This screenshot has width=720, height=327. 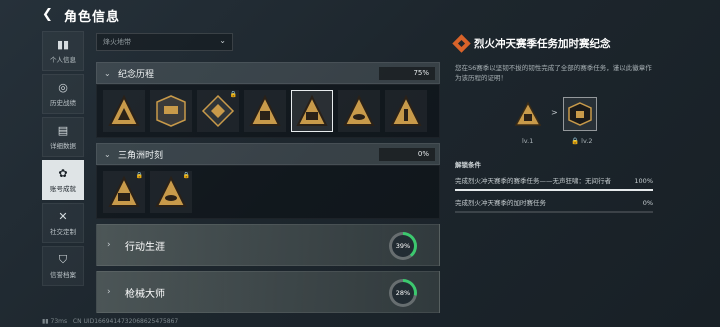 I want to click on crossed-tools-icon: ✕, so click(x=63, y=216).